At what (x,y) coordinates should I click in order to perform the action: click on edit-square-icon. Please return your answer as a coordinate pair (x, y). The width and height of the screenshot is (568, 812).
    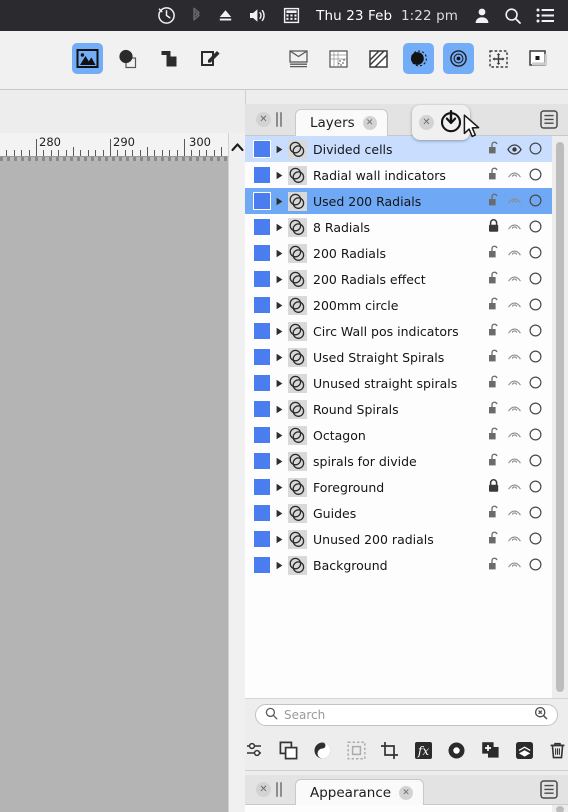
    Looking at the image, I should click on (210, 58).